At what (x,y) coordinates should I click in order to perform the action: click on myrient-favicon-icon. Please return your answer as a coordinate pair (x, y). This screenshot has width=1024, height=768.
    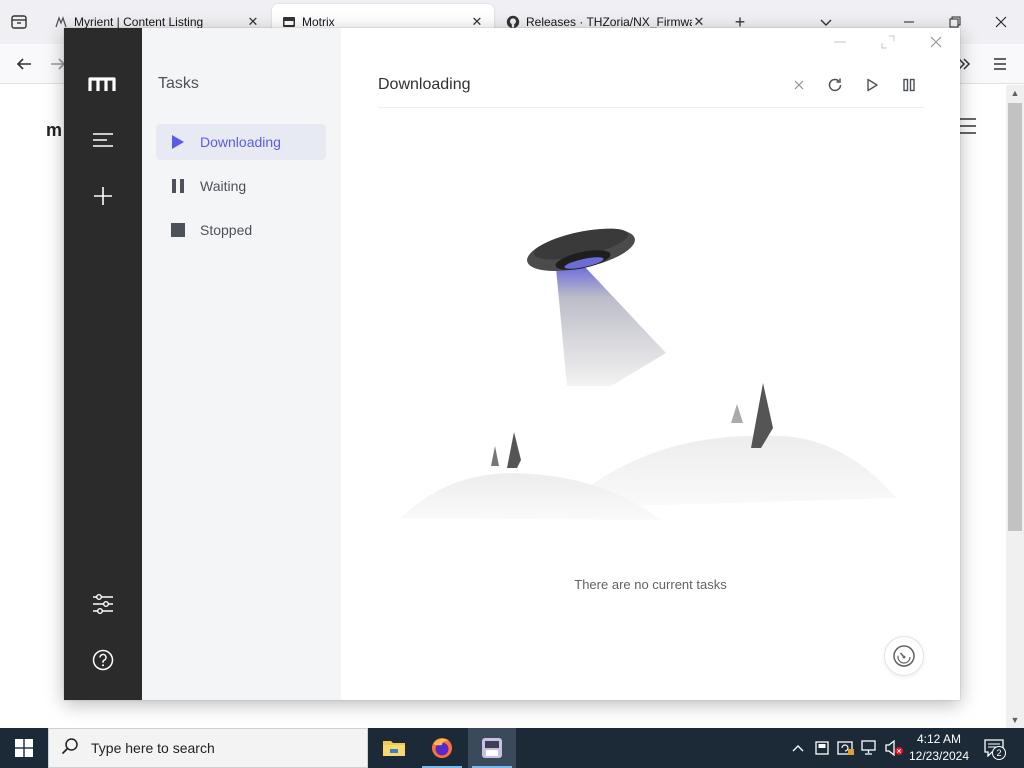
    Looking at the image, I should click on (61, 22).